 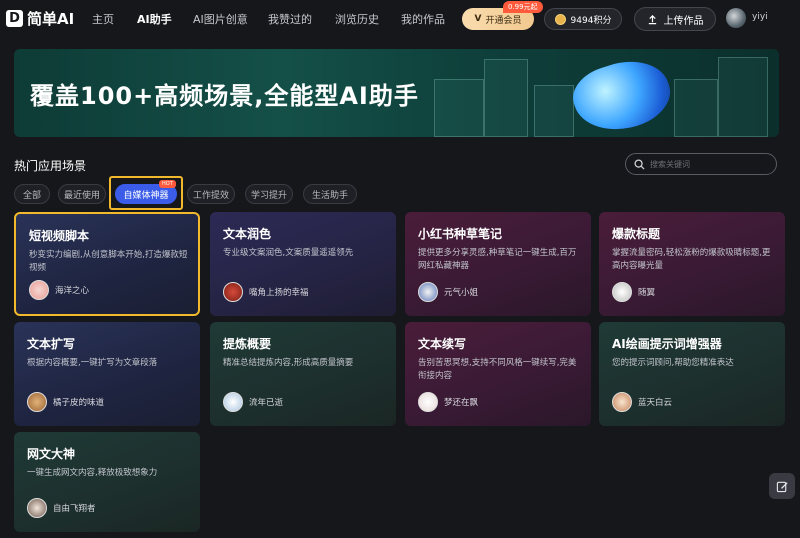 What do you see at coordinates (591, 20) in the screenshot?
I see `points-label: 9494积分` at bounding box center [591, 20].